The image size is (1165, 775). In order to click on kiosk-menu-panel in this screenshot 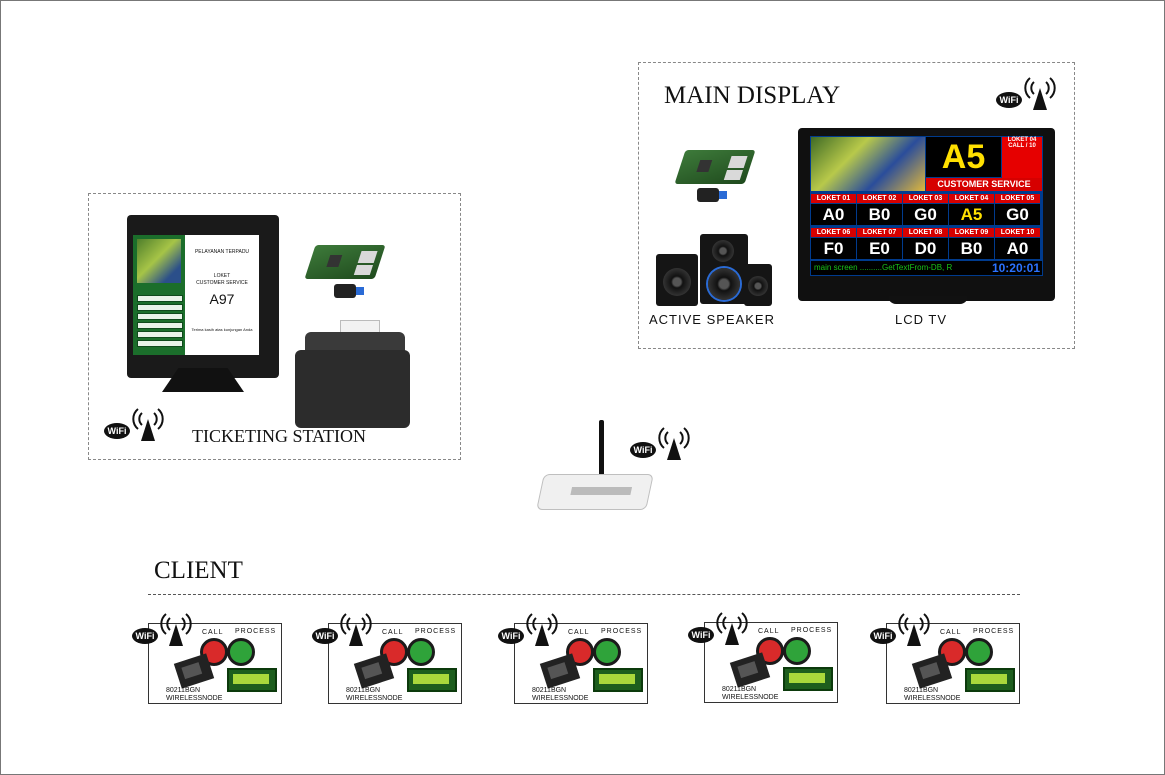, I will do `click(159, 295)`.